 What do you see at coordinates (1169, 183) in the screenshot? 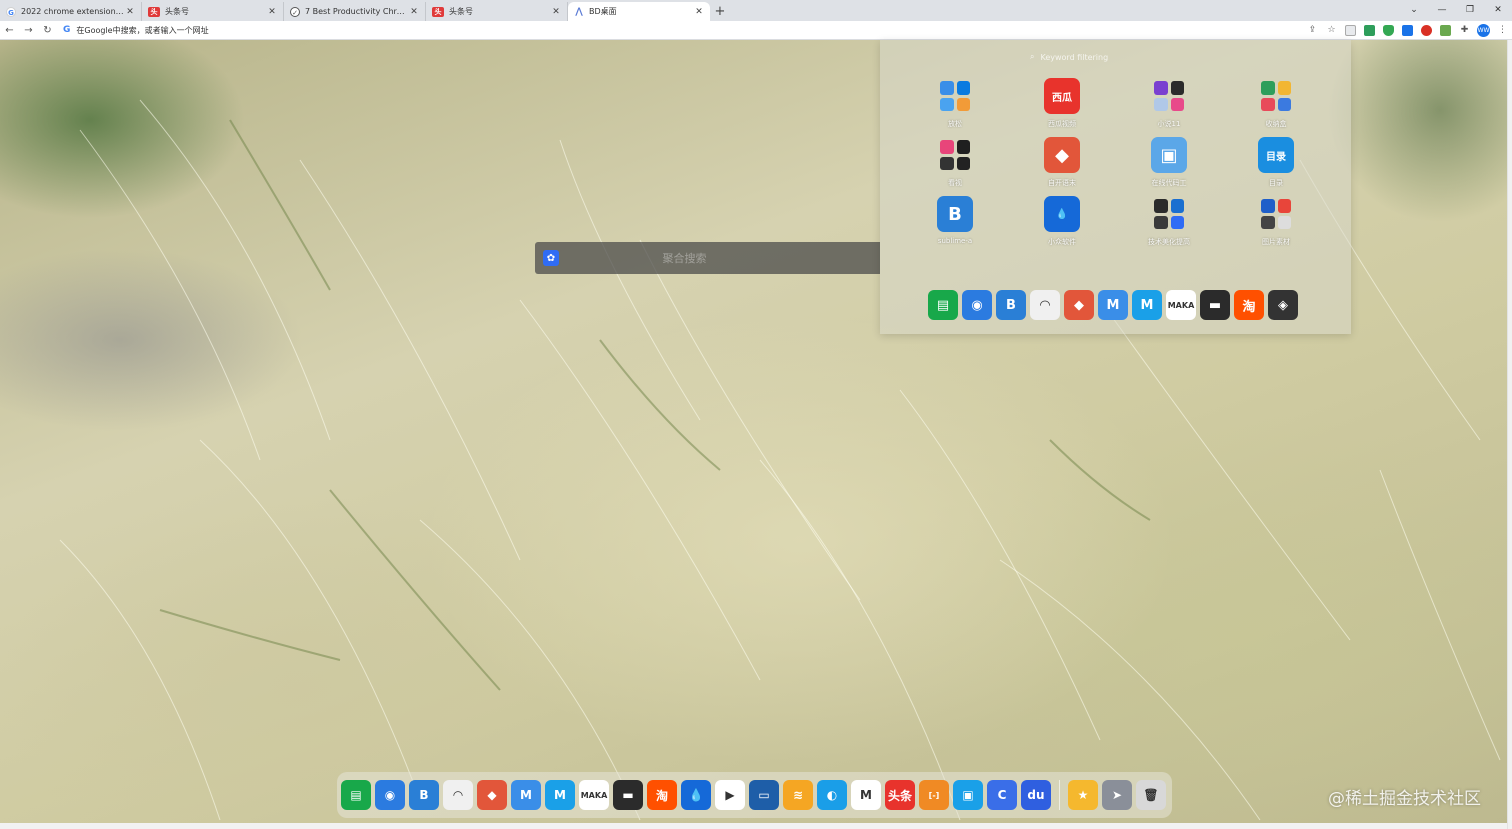
I see `app-label: 在线代码工` at bounding box center [1169, 183].